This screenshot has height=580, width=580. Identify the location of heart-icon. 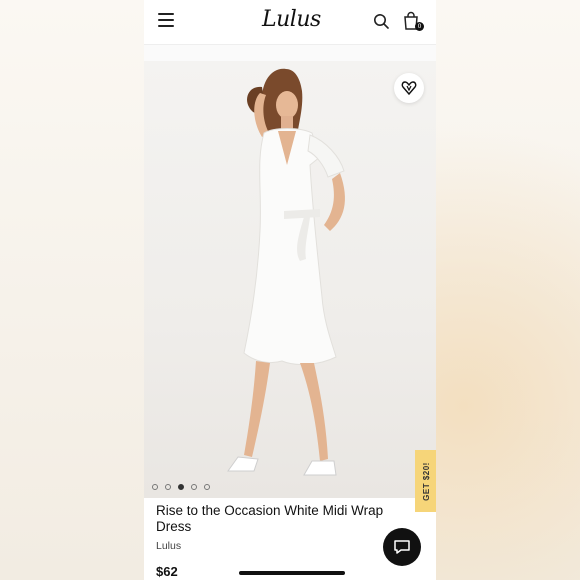
(409, 88).